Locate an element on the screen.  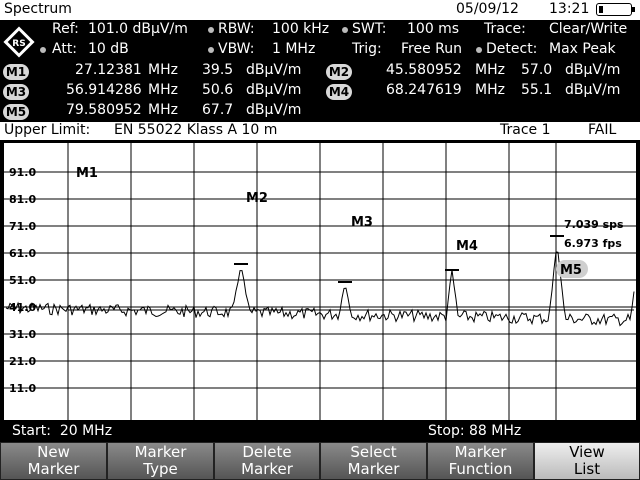
svg-text: RS is located at coordinates (18, 44).